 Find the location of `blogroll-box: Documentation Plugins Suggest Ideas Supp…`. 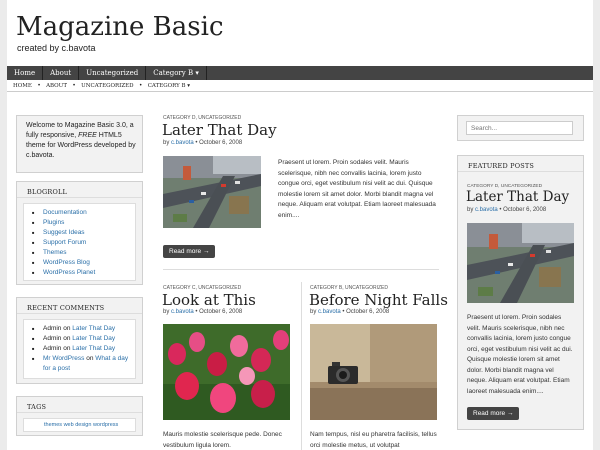

blogroll-box: Documentation Plugins Suggest Ideas Supp… is located at coordinates (79, 242).